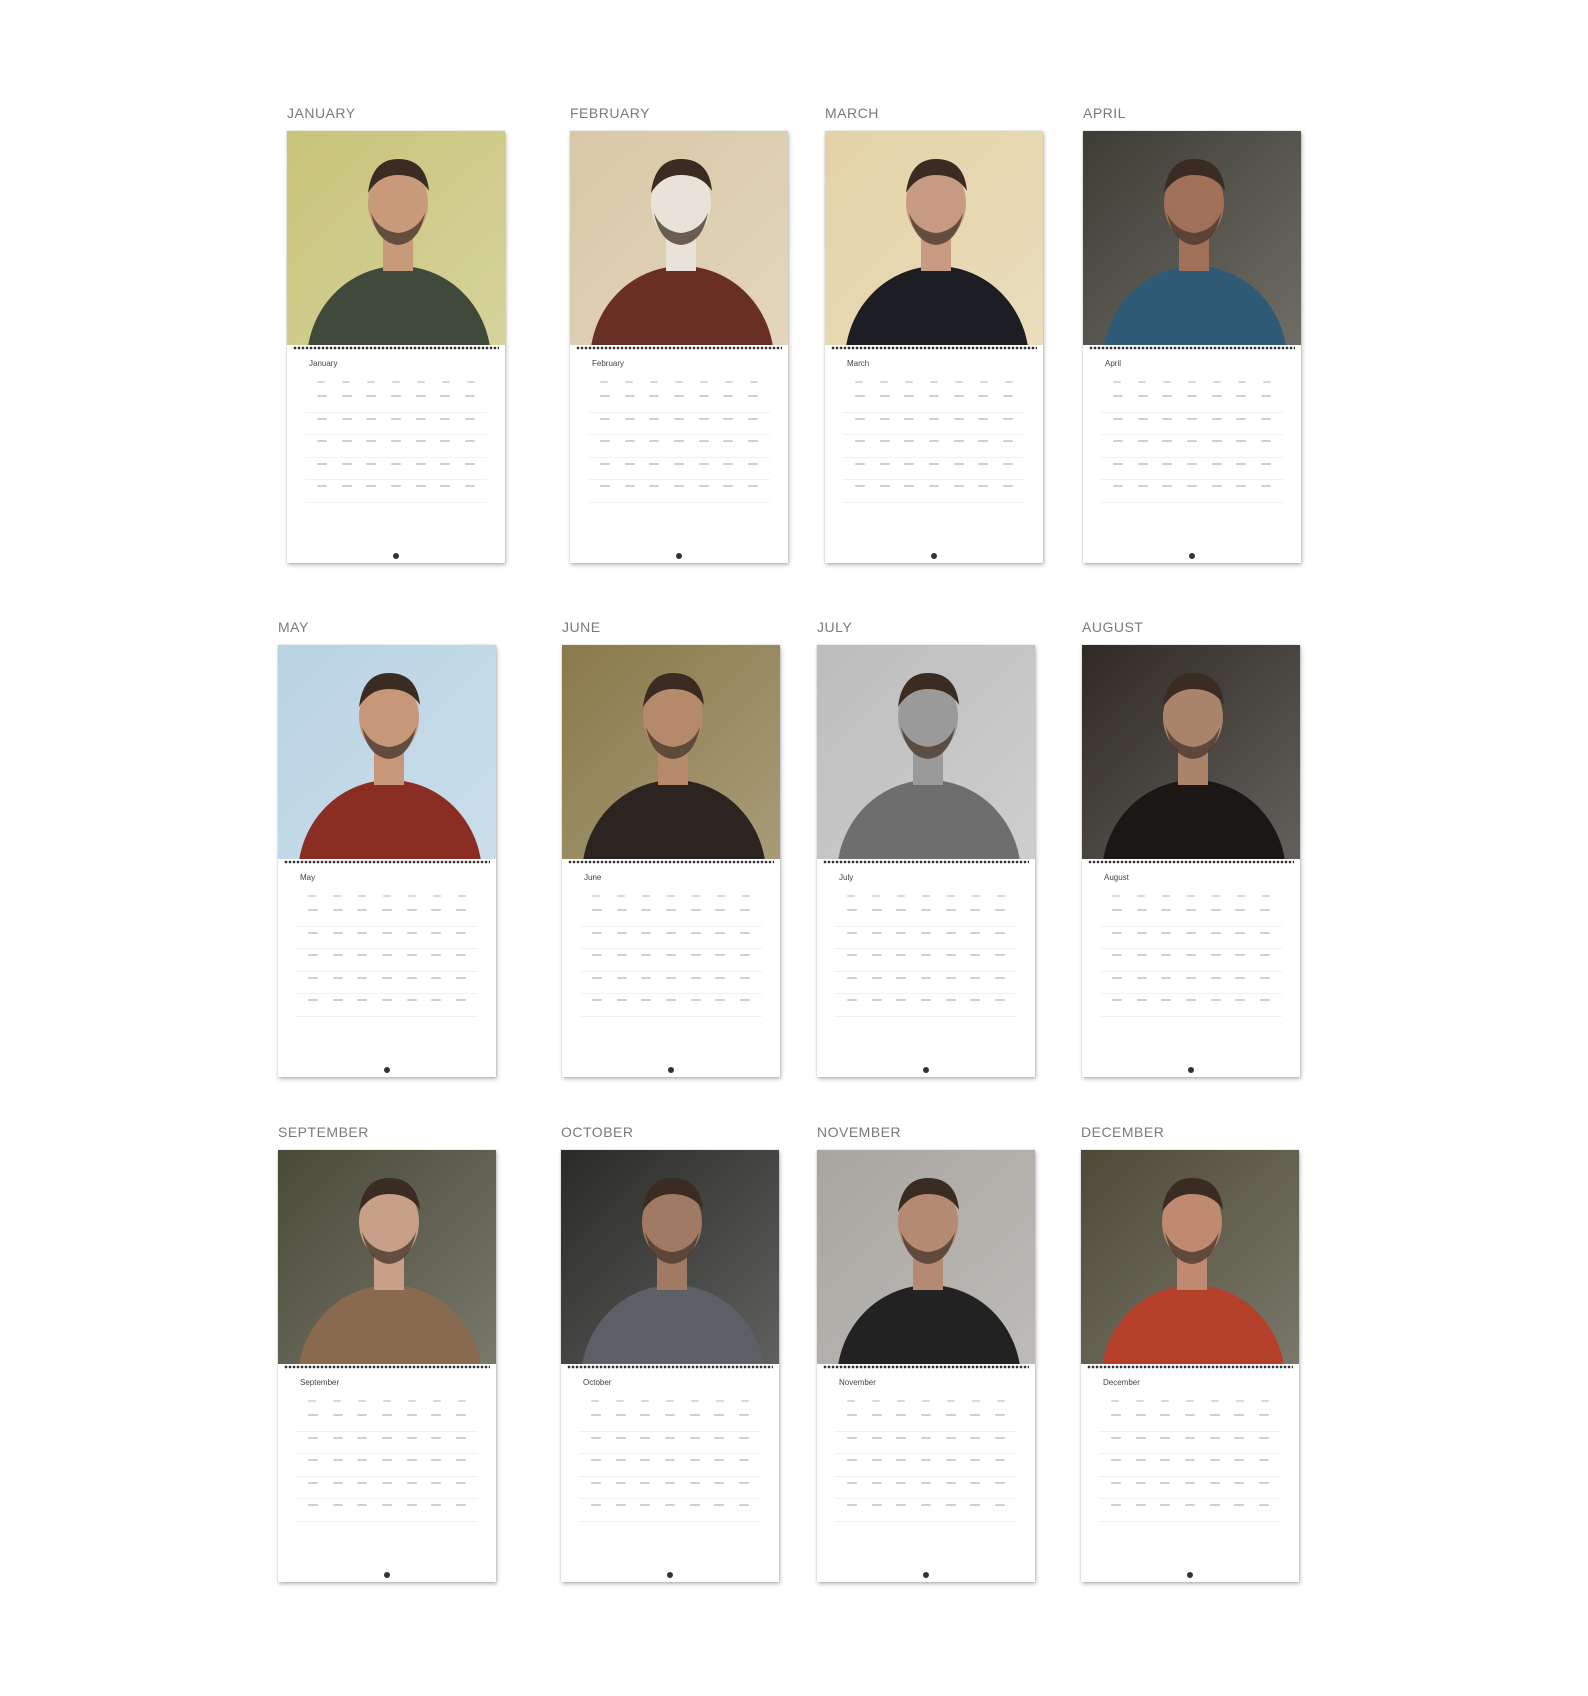  What do you see at coordinates (858, 363) in the screenshot?
I see `grid-month-label: March` at bounding box center [858, 363].